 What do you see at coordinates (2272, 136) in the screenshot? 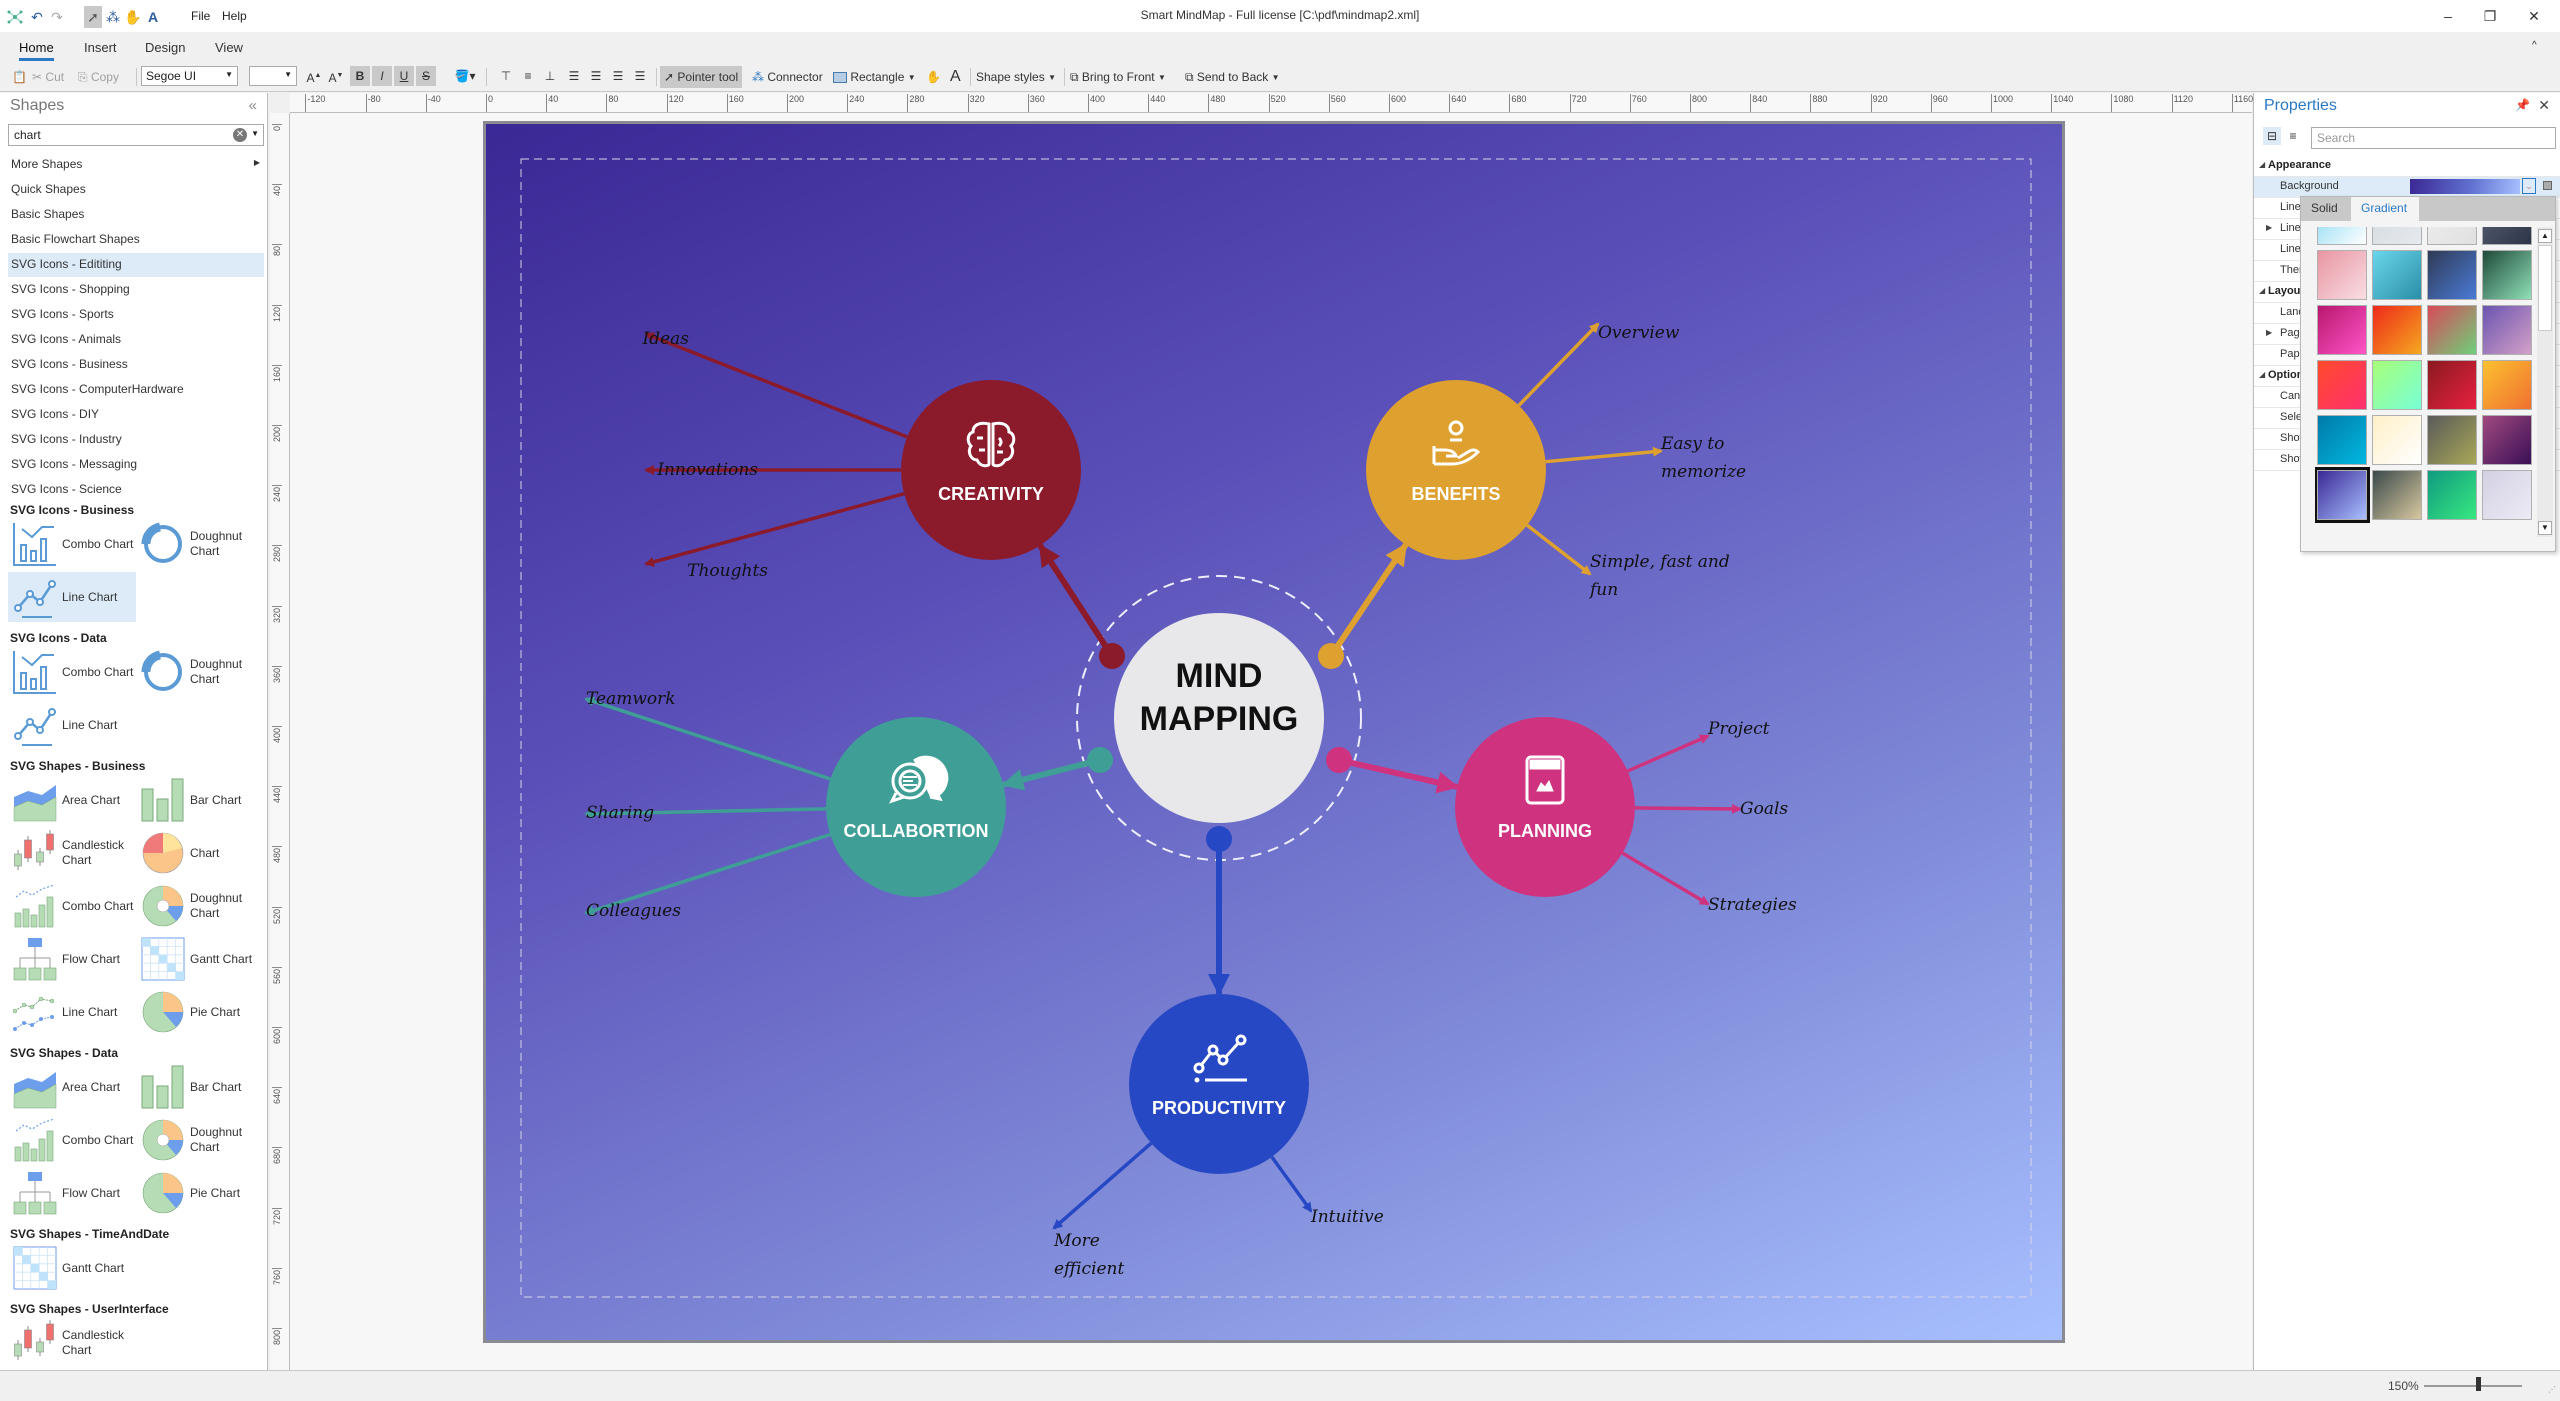
I see `categorized-view-icon: ⊟` at bounding box center [2272, 136].